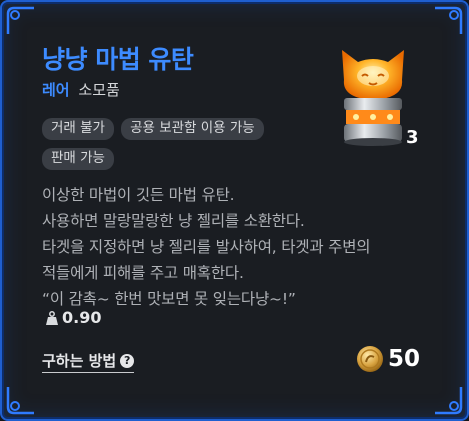 The width and height of the screenshot is (469, 421). Describe the element at coordinates (99, 90) in the screenshot. I see `item-category: 소모품` at that location.